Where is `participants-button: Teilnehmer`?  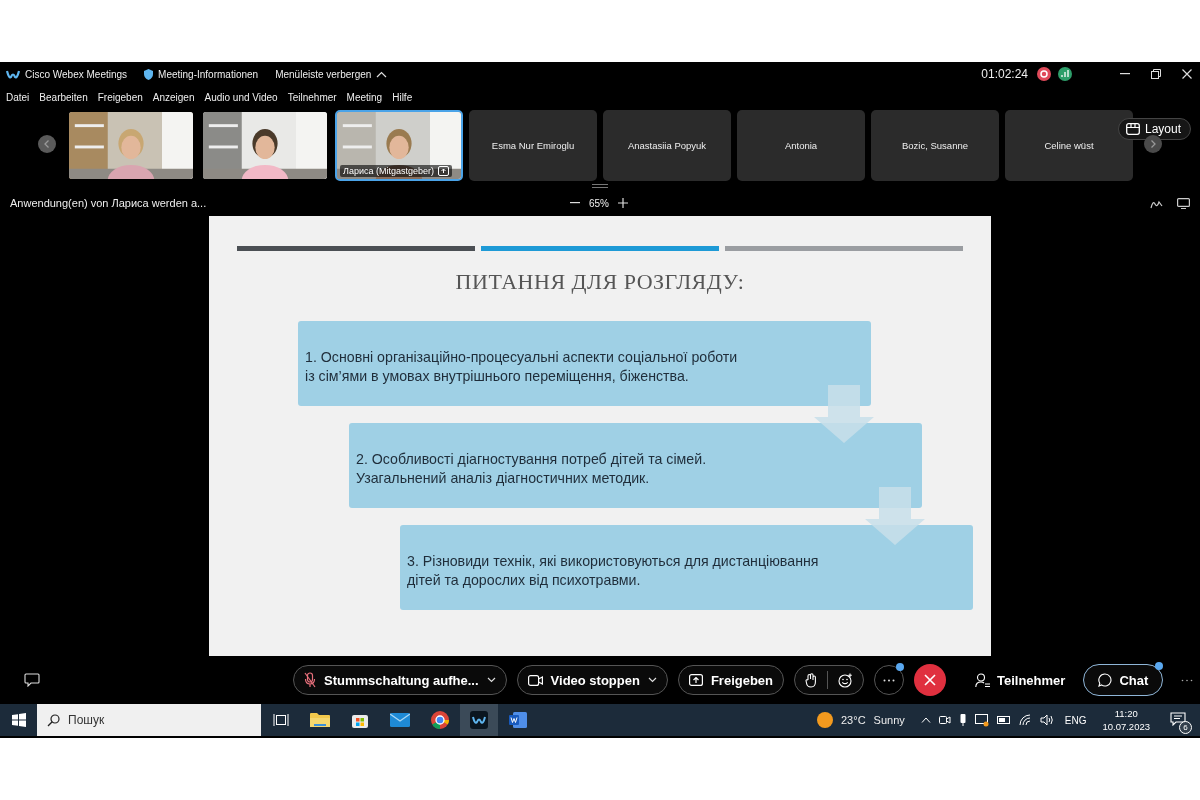 participants-button: Teilnehmer is located at coordinates (1020, 680).